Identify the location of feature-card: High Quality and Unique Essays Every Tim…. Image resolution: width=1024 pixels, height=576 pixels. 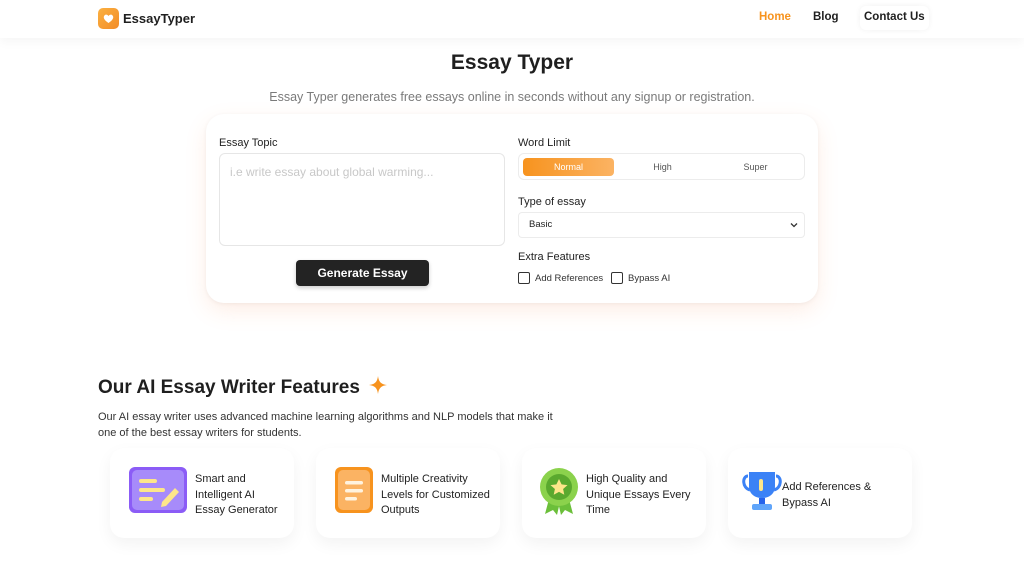
(614, 493).